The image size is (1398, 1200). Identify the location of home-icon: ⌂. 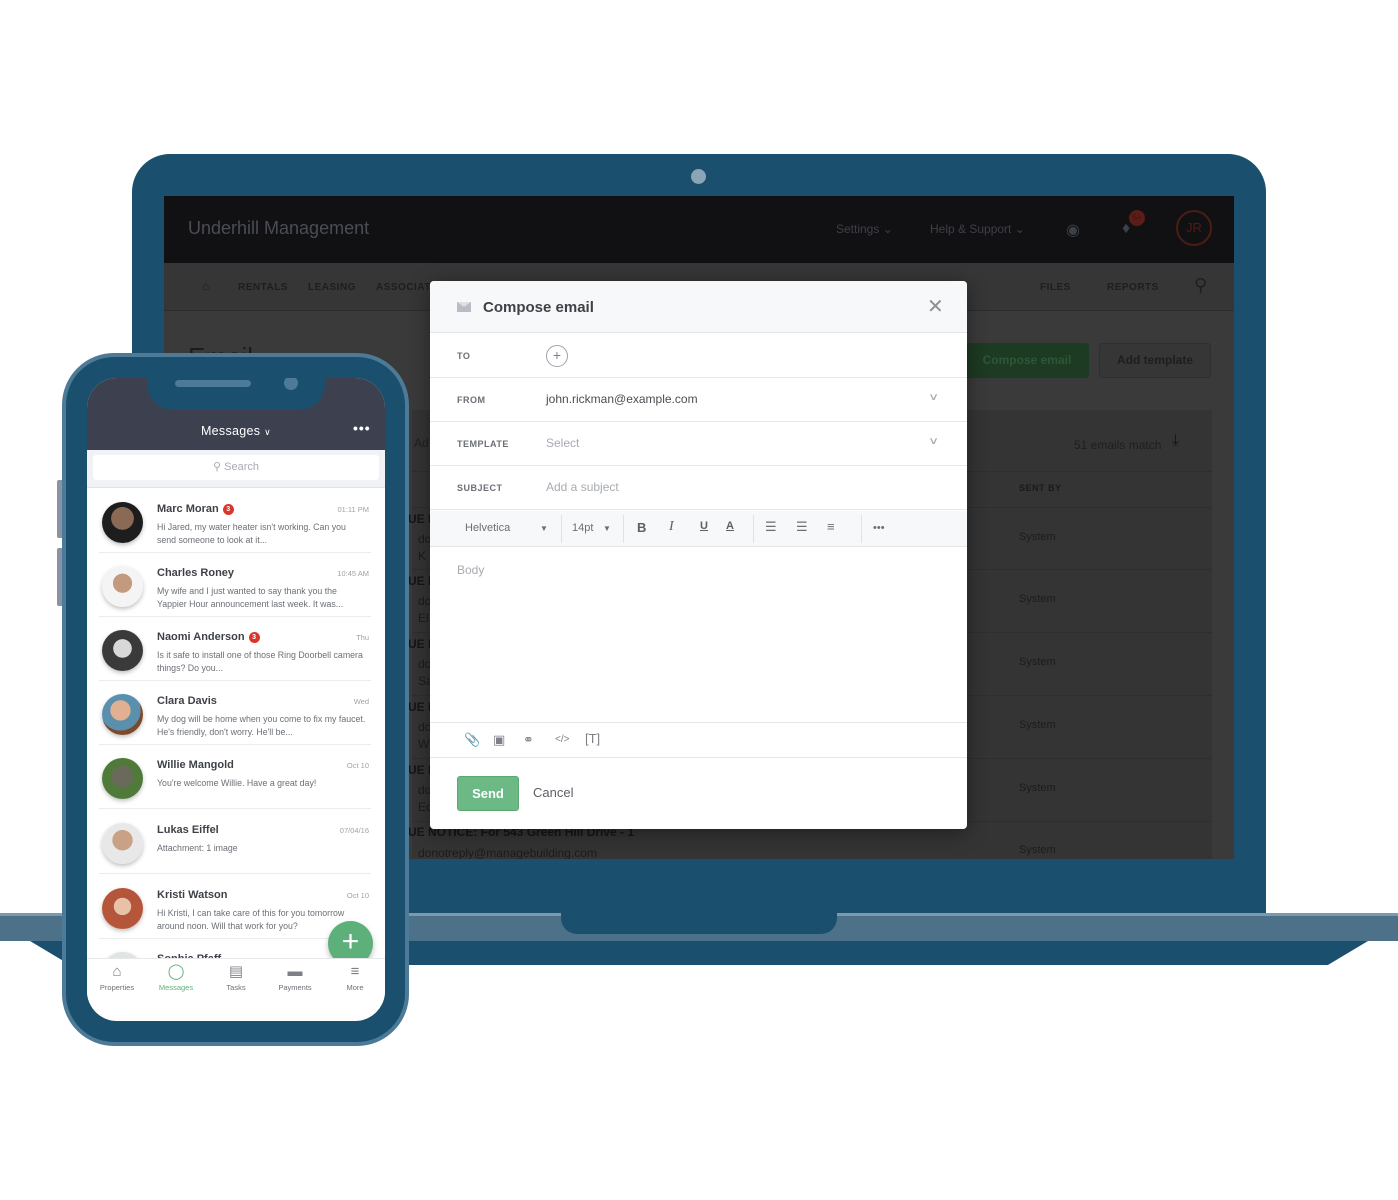
(206, 286).